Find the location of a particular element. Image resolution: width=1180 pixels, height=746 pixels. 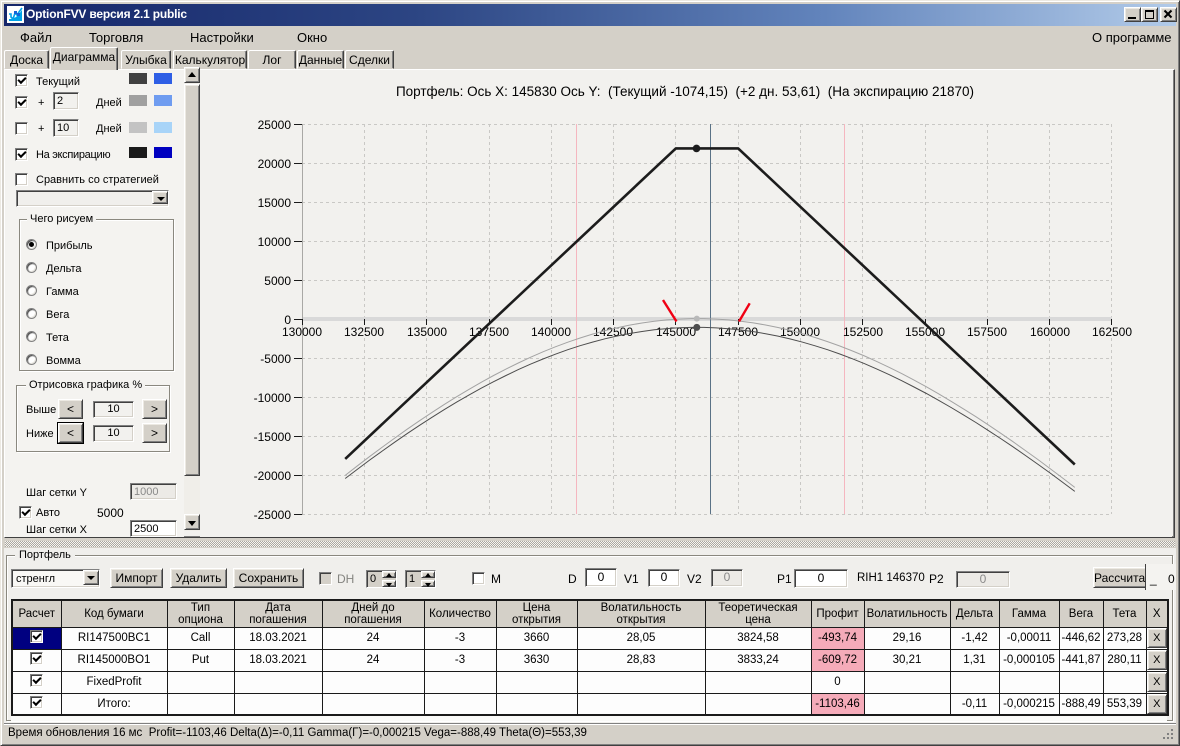

svg-text: -5000 is located at coordinates (275, 359).